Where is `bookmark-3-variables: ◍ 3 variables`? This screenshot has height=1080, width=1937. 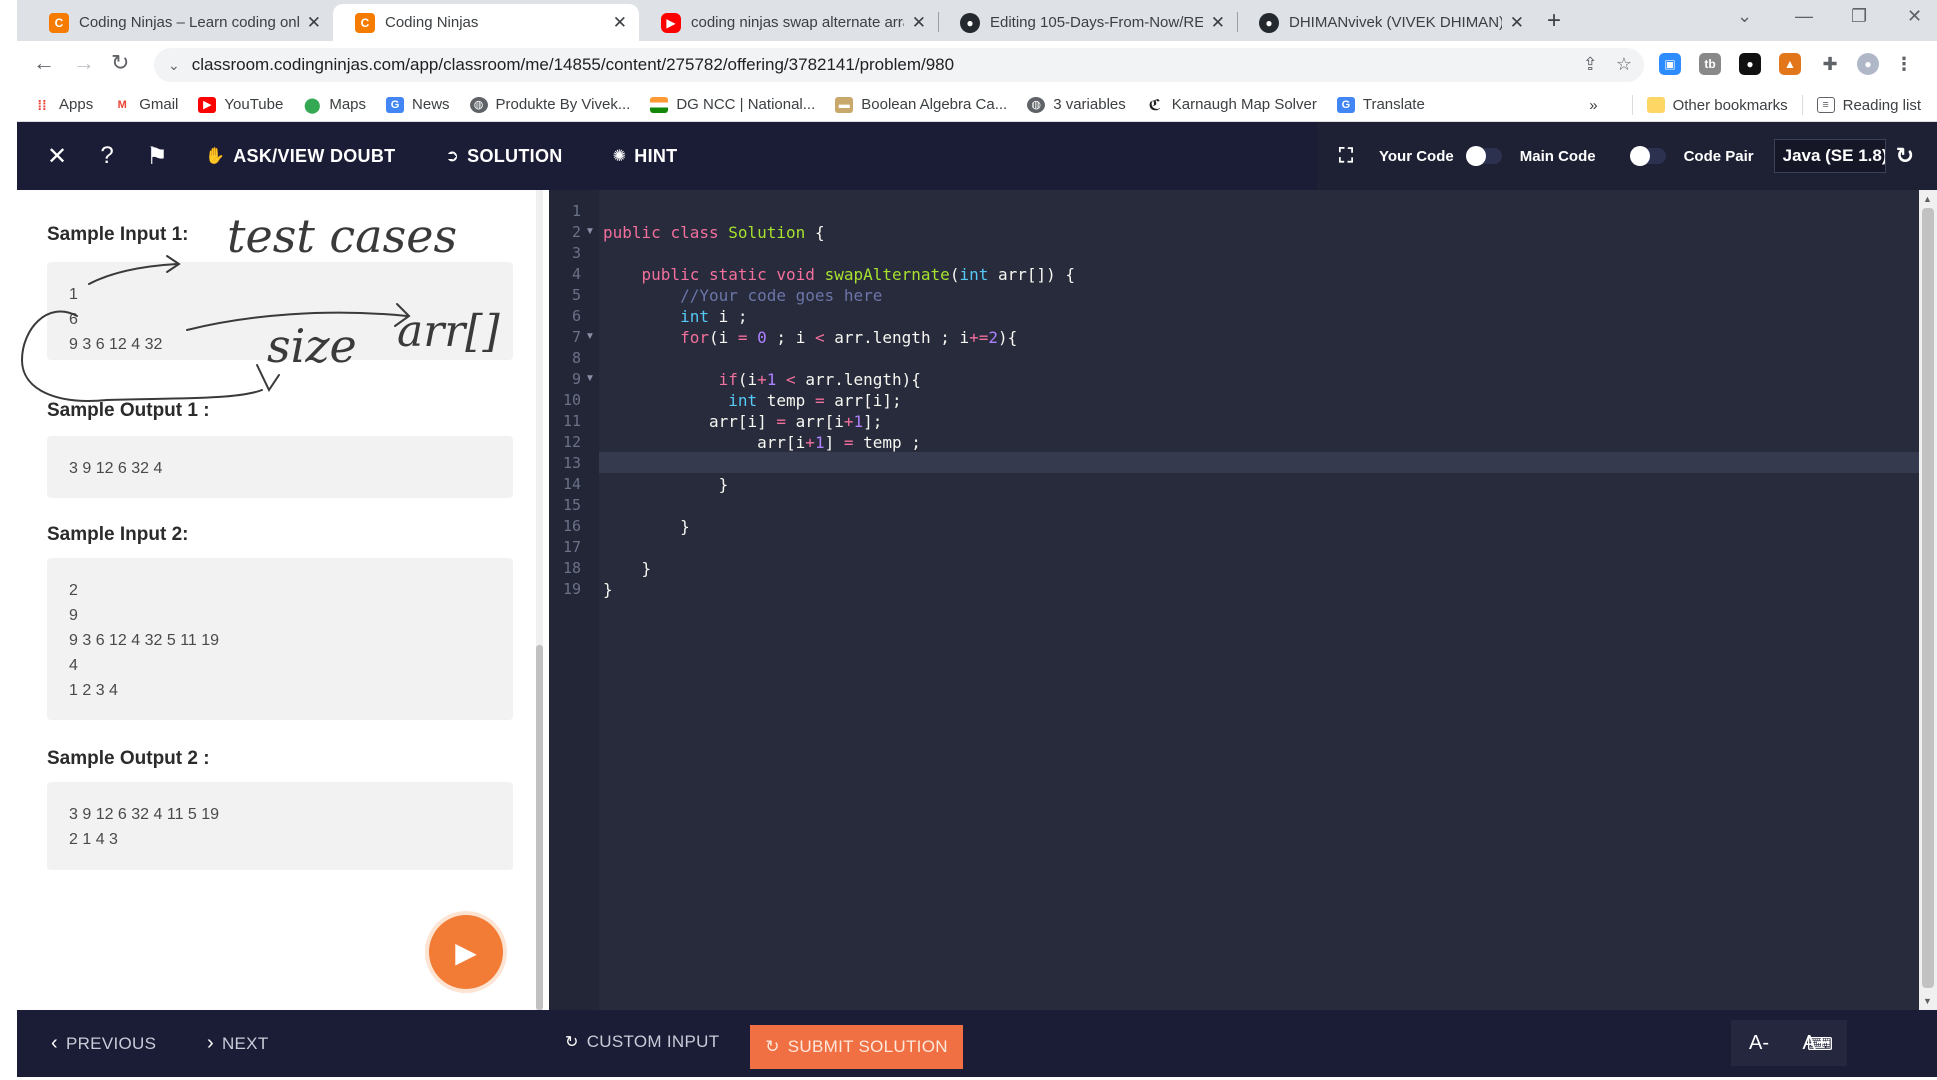 bookmark-3-variables: ◍ 3 variables is located at coordinates (1076, 104).